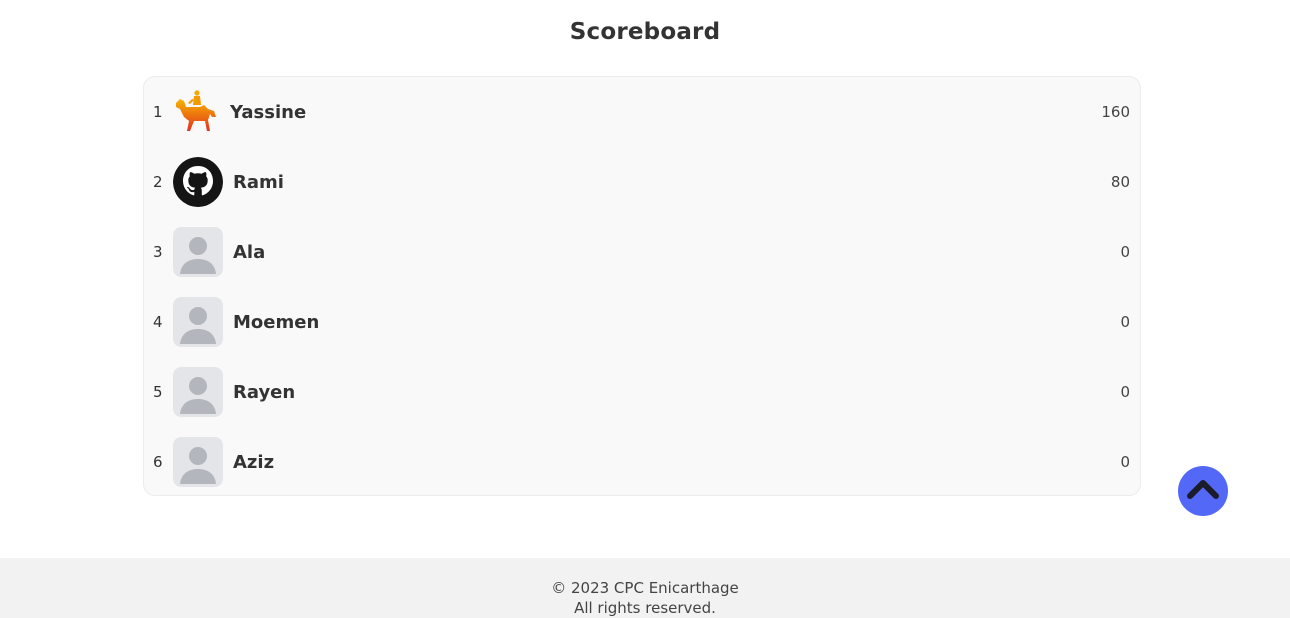 The width and height of the screenshot is (1290, 618). Describe the element at coordinates (645, 608) in the screenshot. I see `rights-text: All rights reserved.` at that location.